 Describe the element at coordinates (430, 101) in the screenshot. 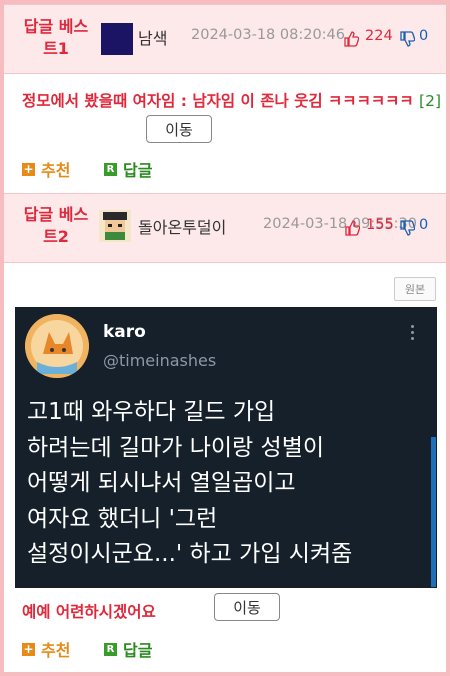

I see `reply-count: [2]` at that location.